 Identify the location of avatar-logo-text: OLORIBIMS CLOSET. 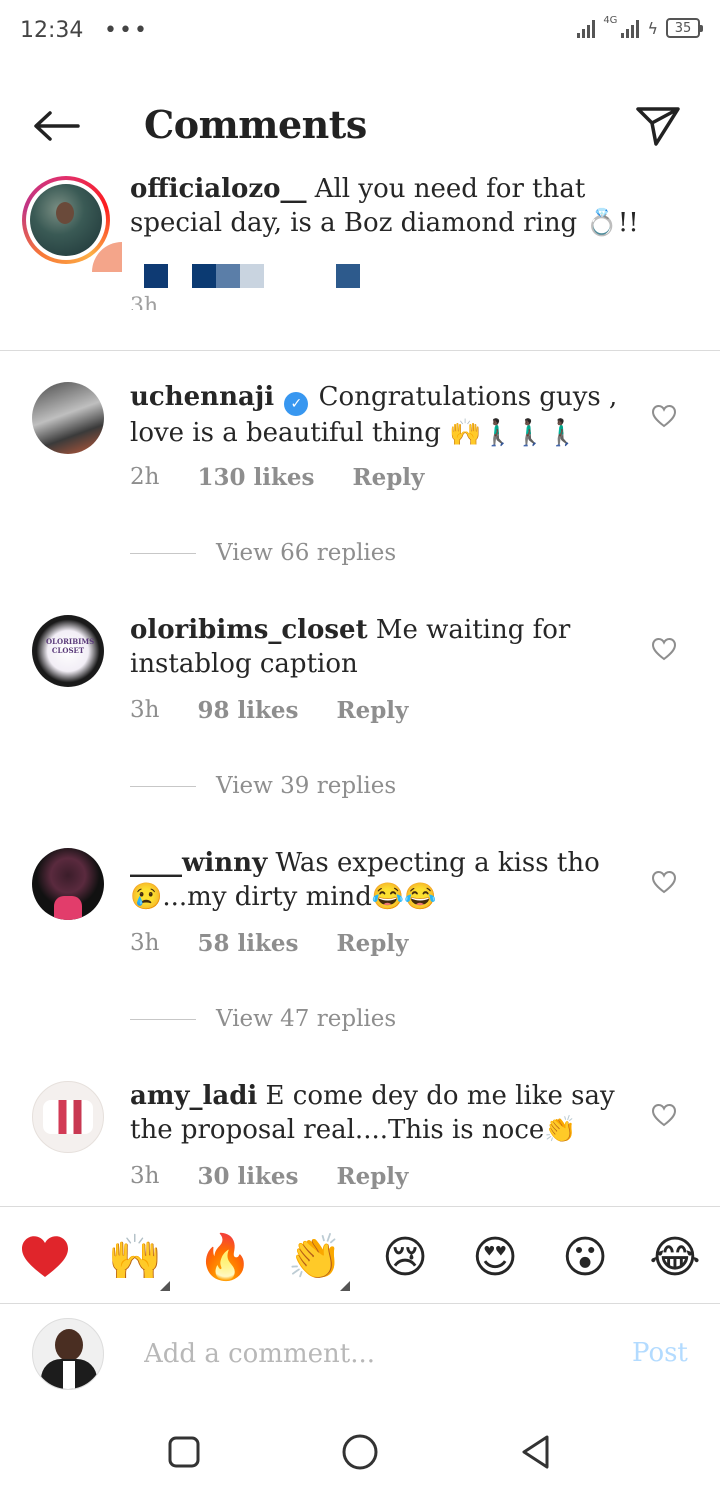
(70, 646).